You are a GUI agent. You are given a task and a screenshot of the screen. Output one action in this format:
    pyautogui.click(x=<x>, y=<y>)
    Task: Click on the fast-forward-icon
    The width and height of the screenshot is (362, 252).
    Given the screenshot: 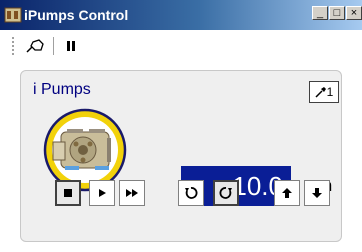 What is the action you would take?
    pyautogui.click(x=132, y=193)
    